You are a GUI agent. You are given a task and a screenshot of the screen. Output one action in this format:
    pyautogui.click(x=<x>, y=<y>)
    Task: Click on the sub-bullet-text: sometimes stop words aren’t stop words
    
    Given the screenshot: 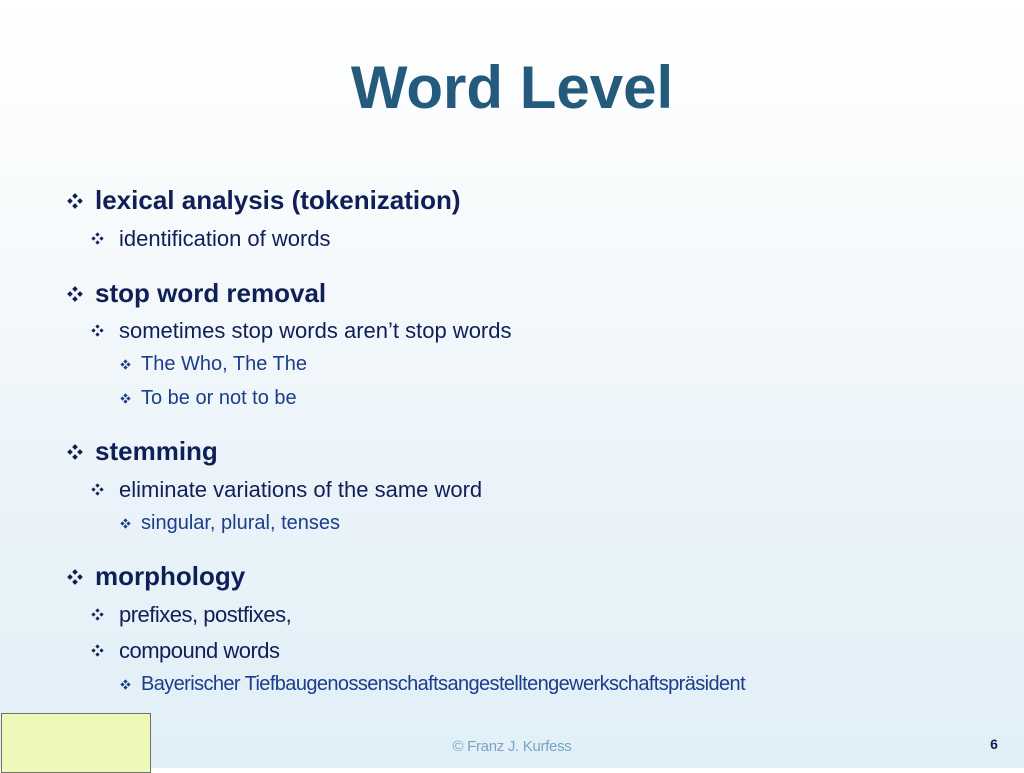 What is the action you would take?
    pyautogui.click(x=315, y=330)
    